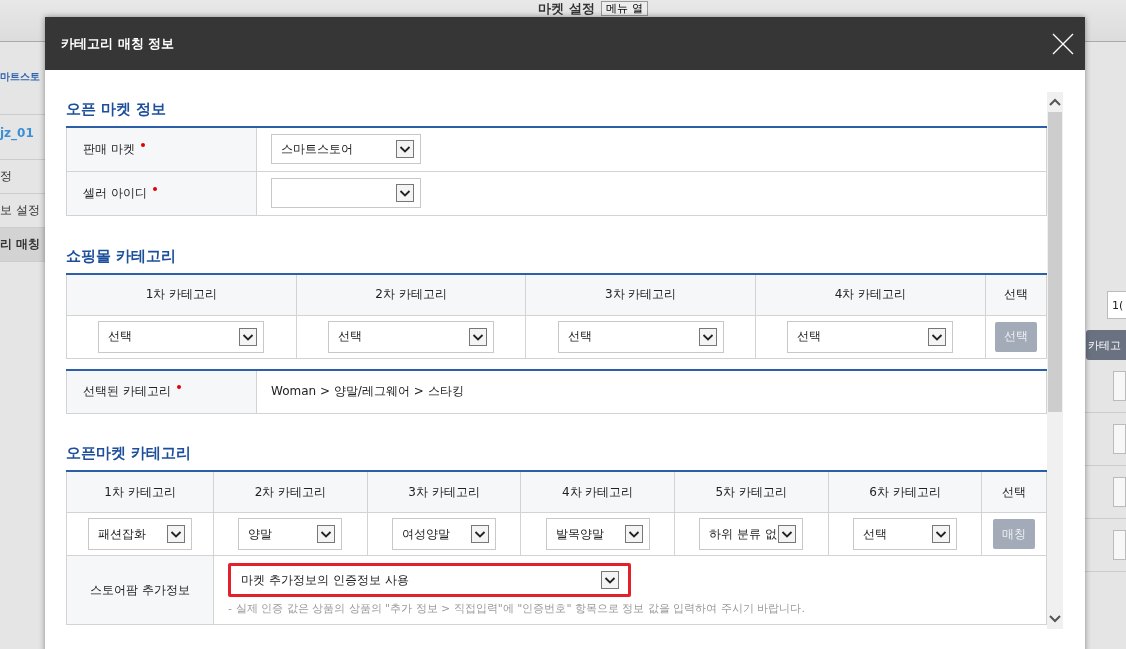 This screenshot has height=649, width=1126. Describe the element at coordinates (444, 534) in the screenshot. I see `dropdown: 여성양말` at that location.